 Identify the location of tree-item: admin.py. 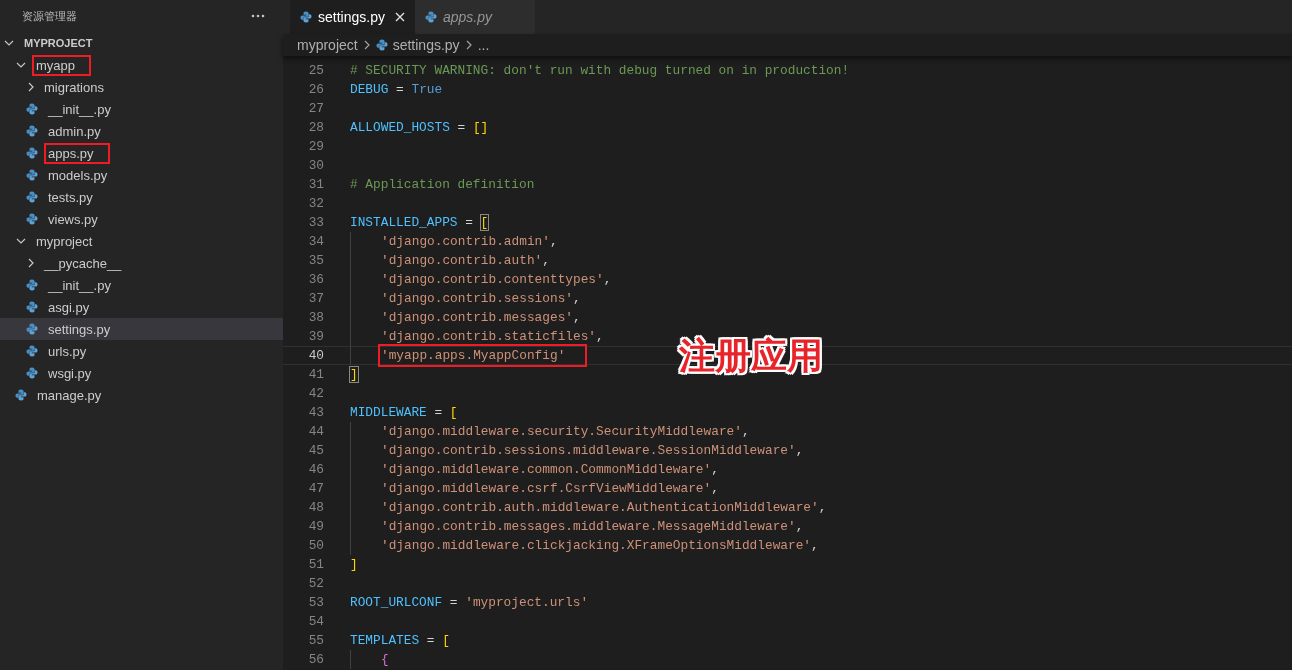
(141, 131).